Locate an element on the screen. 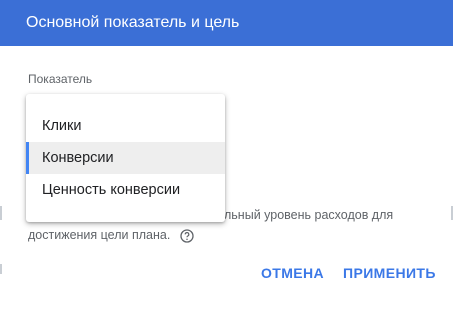 This screenshot has width=453, height=310. left-edge-mark-lower is located at coordinates (1, 269).